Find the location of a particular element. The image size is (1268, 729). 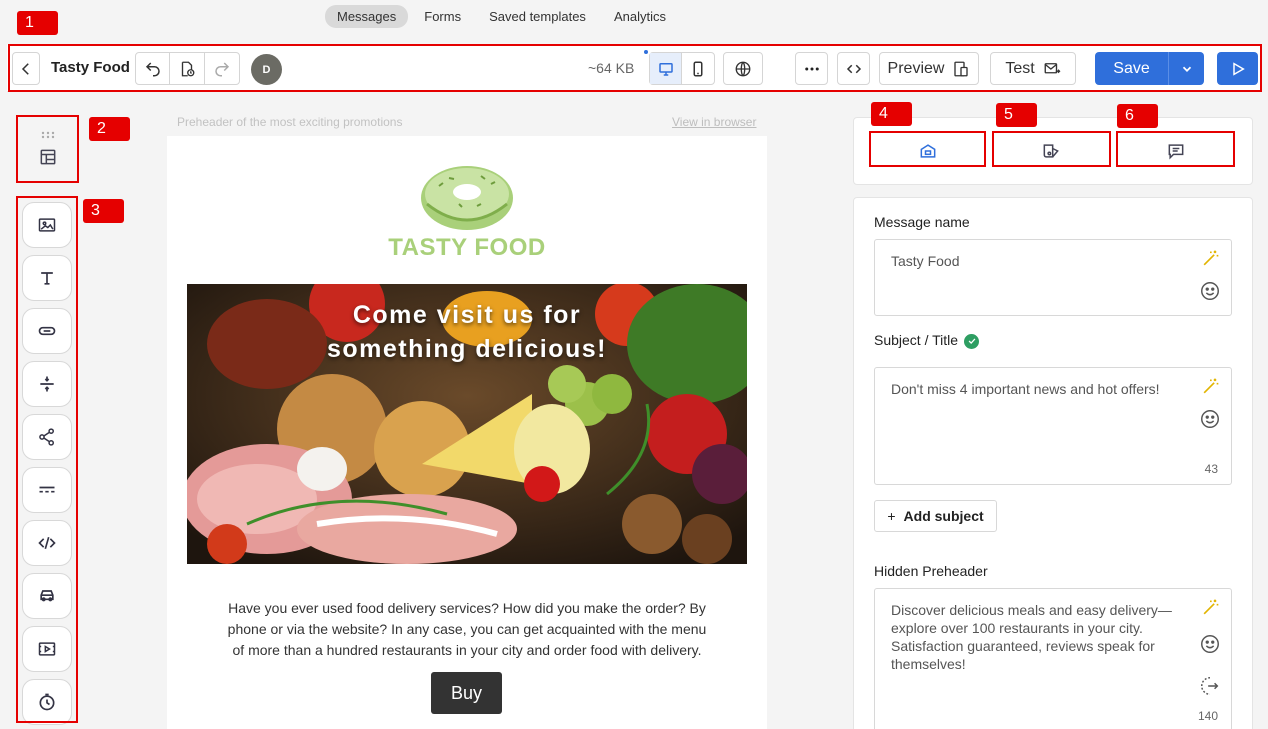

subject-label-text: Subject / Title is located at coordinates (916, 340).